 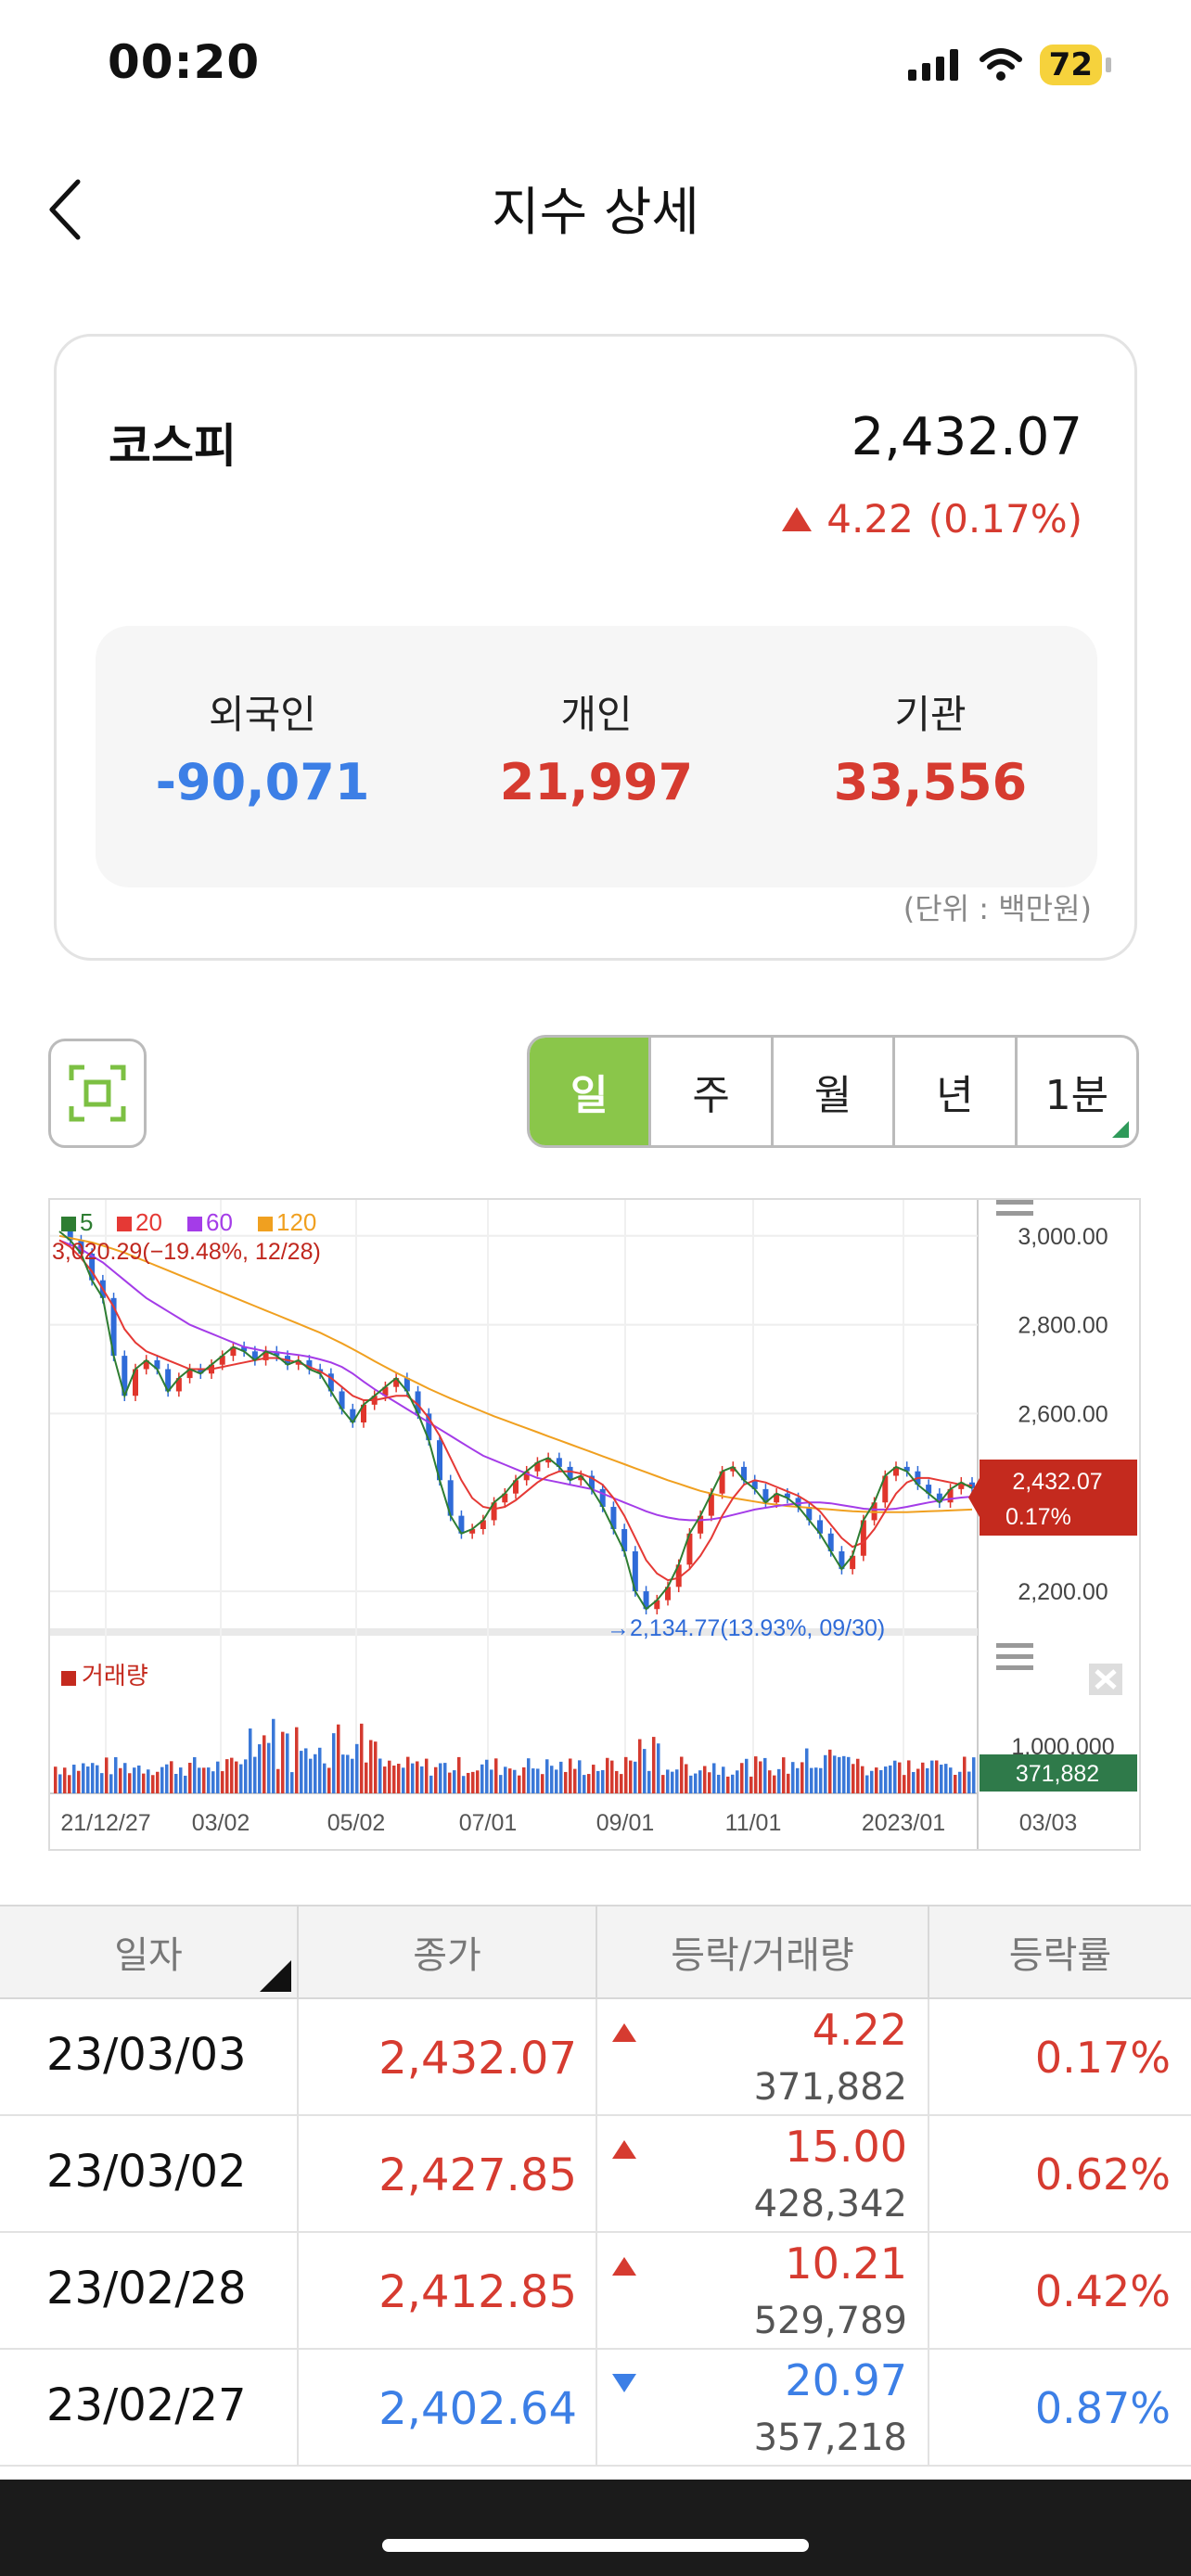 What do you see at coordinates (595, 2408) in the screenshot?
I see `table-row: 23/02/27 2,402.64 20.97 357,218 0.87%` at bounding box center [595, 2408].